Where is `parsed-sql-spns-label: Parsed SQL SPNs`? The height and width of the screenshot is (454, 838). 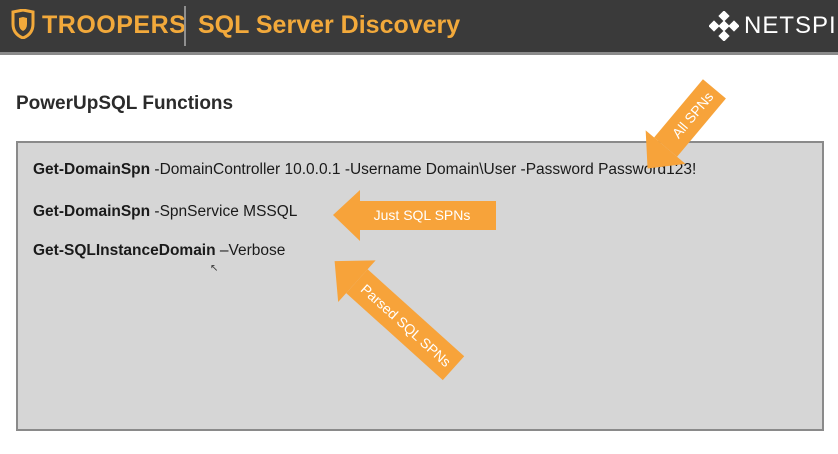
parsed-sql-spns-label: Parsed SQL SPNs is located at coordinates (406, 325).